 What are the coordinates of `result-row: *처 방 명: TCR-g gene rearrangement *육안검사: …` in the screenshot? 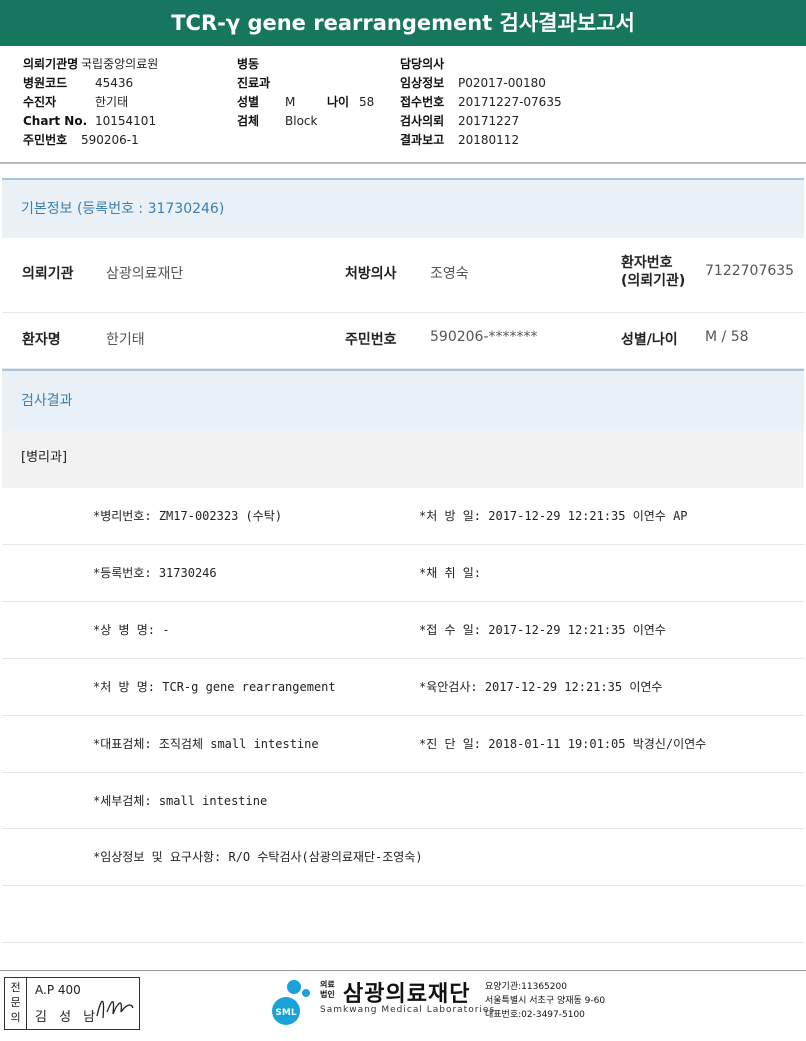 It's located at (403, 687).